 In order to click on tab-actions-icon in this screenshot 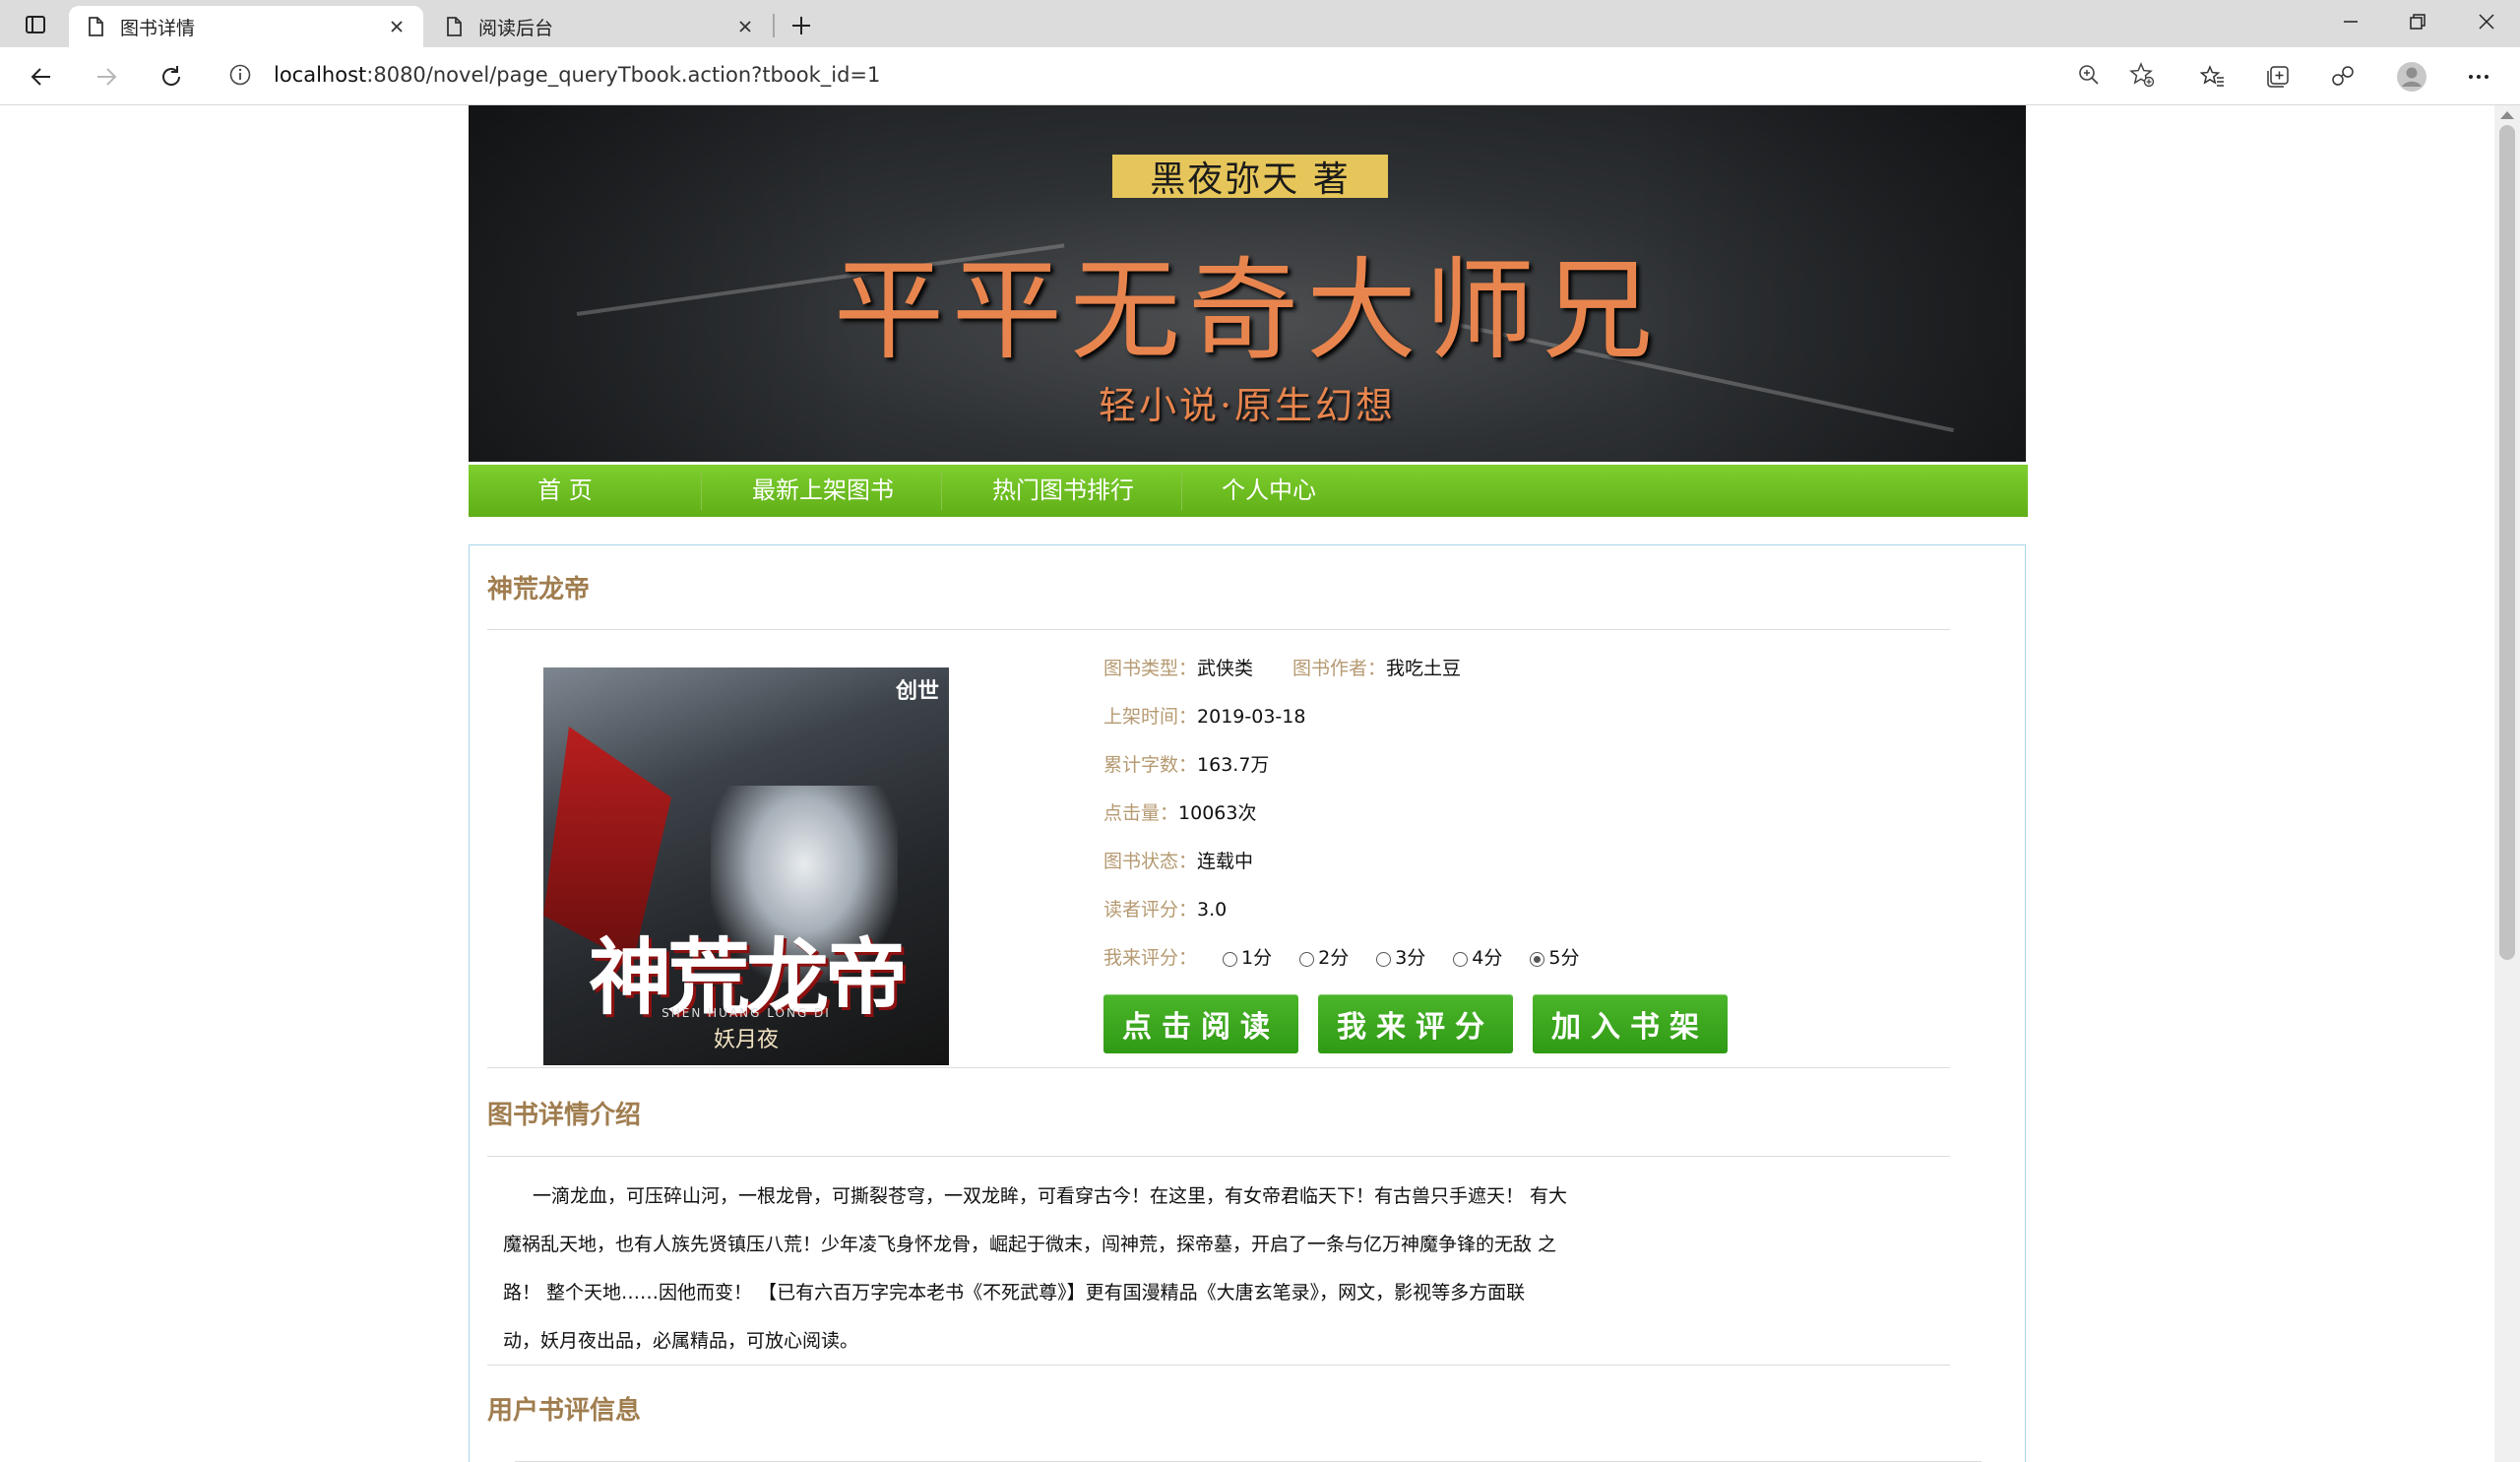, I will do `click(35, 24)`.